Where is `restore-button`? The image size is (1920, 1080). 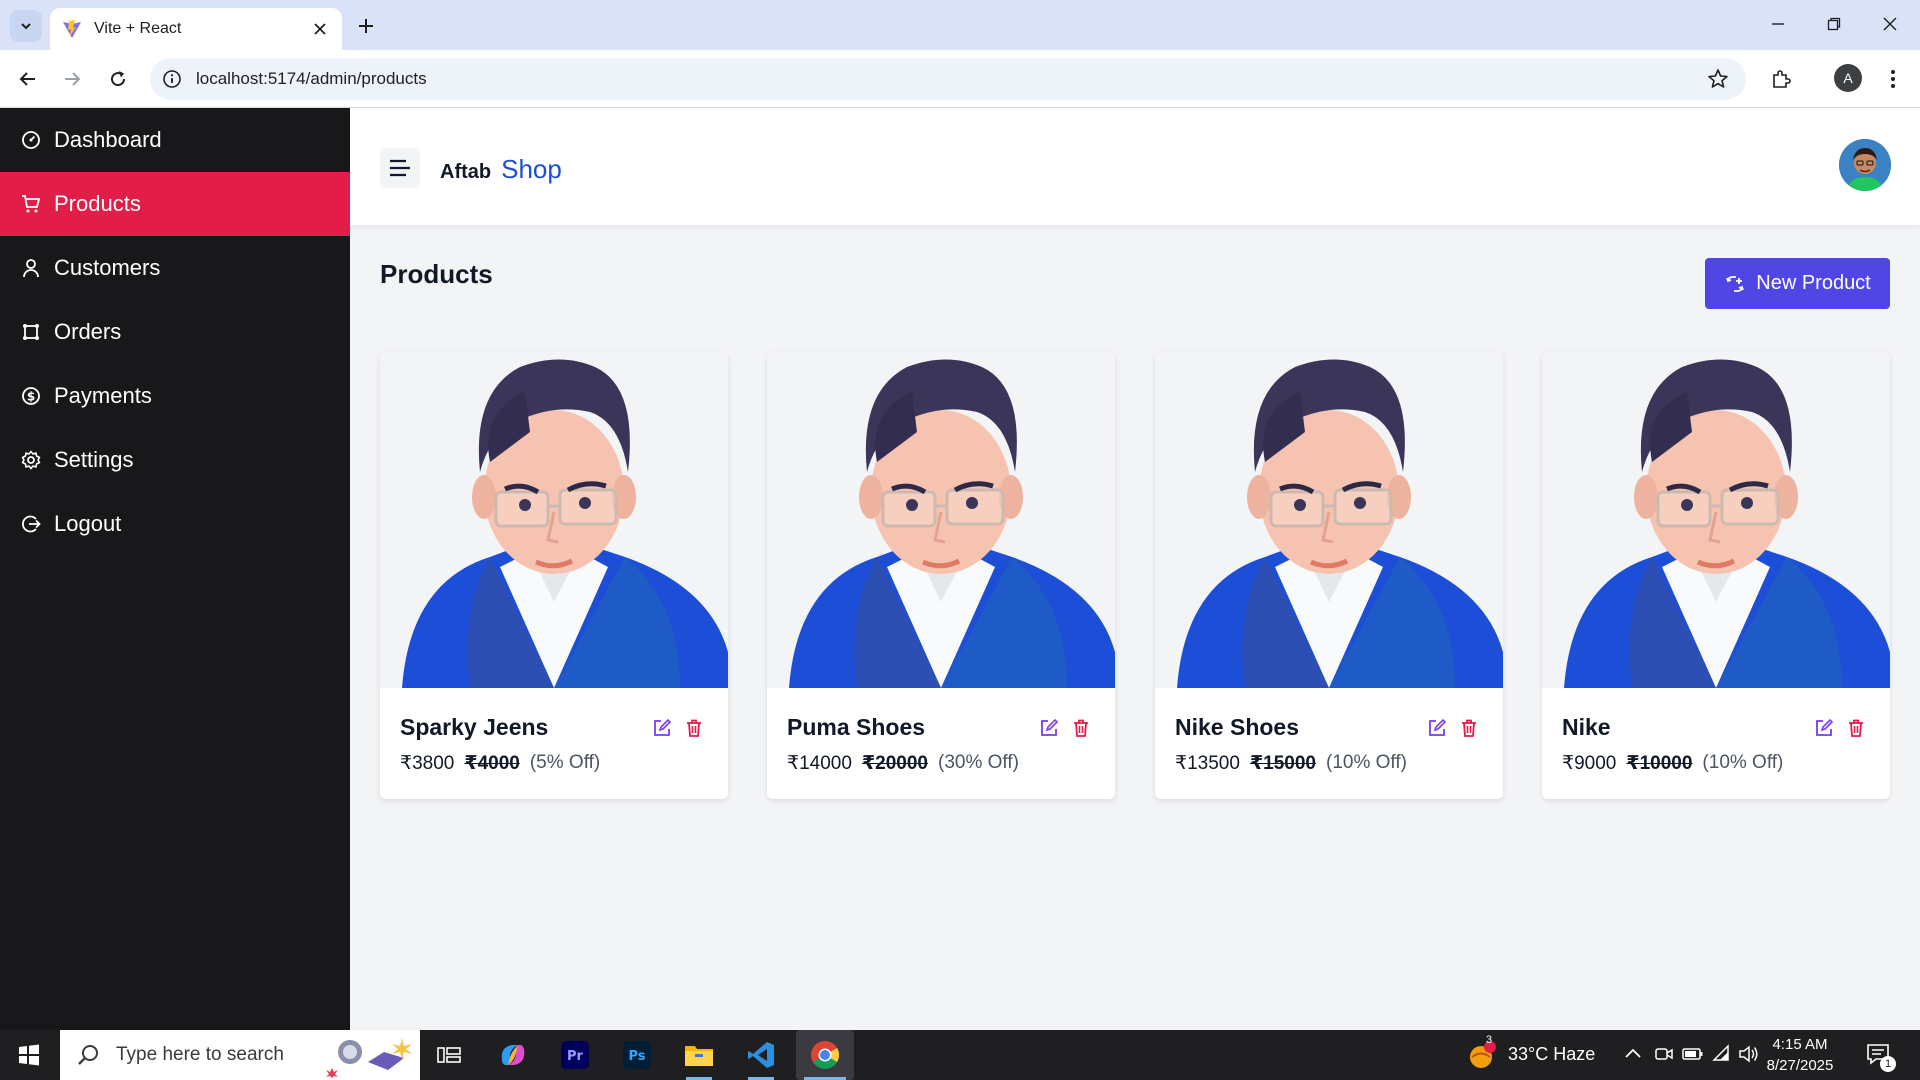 restore-button is located at coordinates (1834, 24).